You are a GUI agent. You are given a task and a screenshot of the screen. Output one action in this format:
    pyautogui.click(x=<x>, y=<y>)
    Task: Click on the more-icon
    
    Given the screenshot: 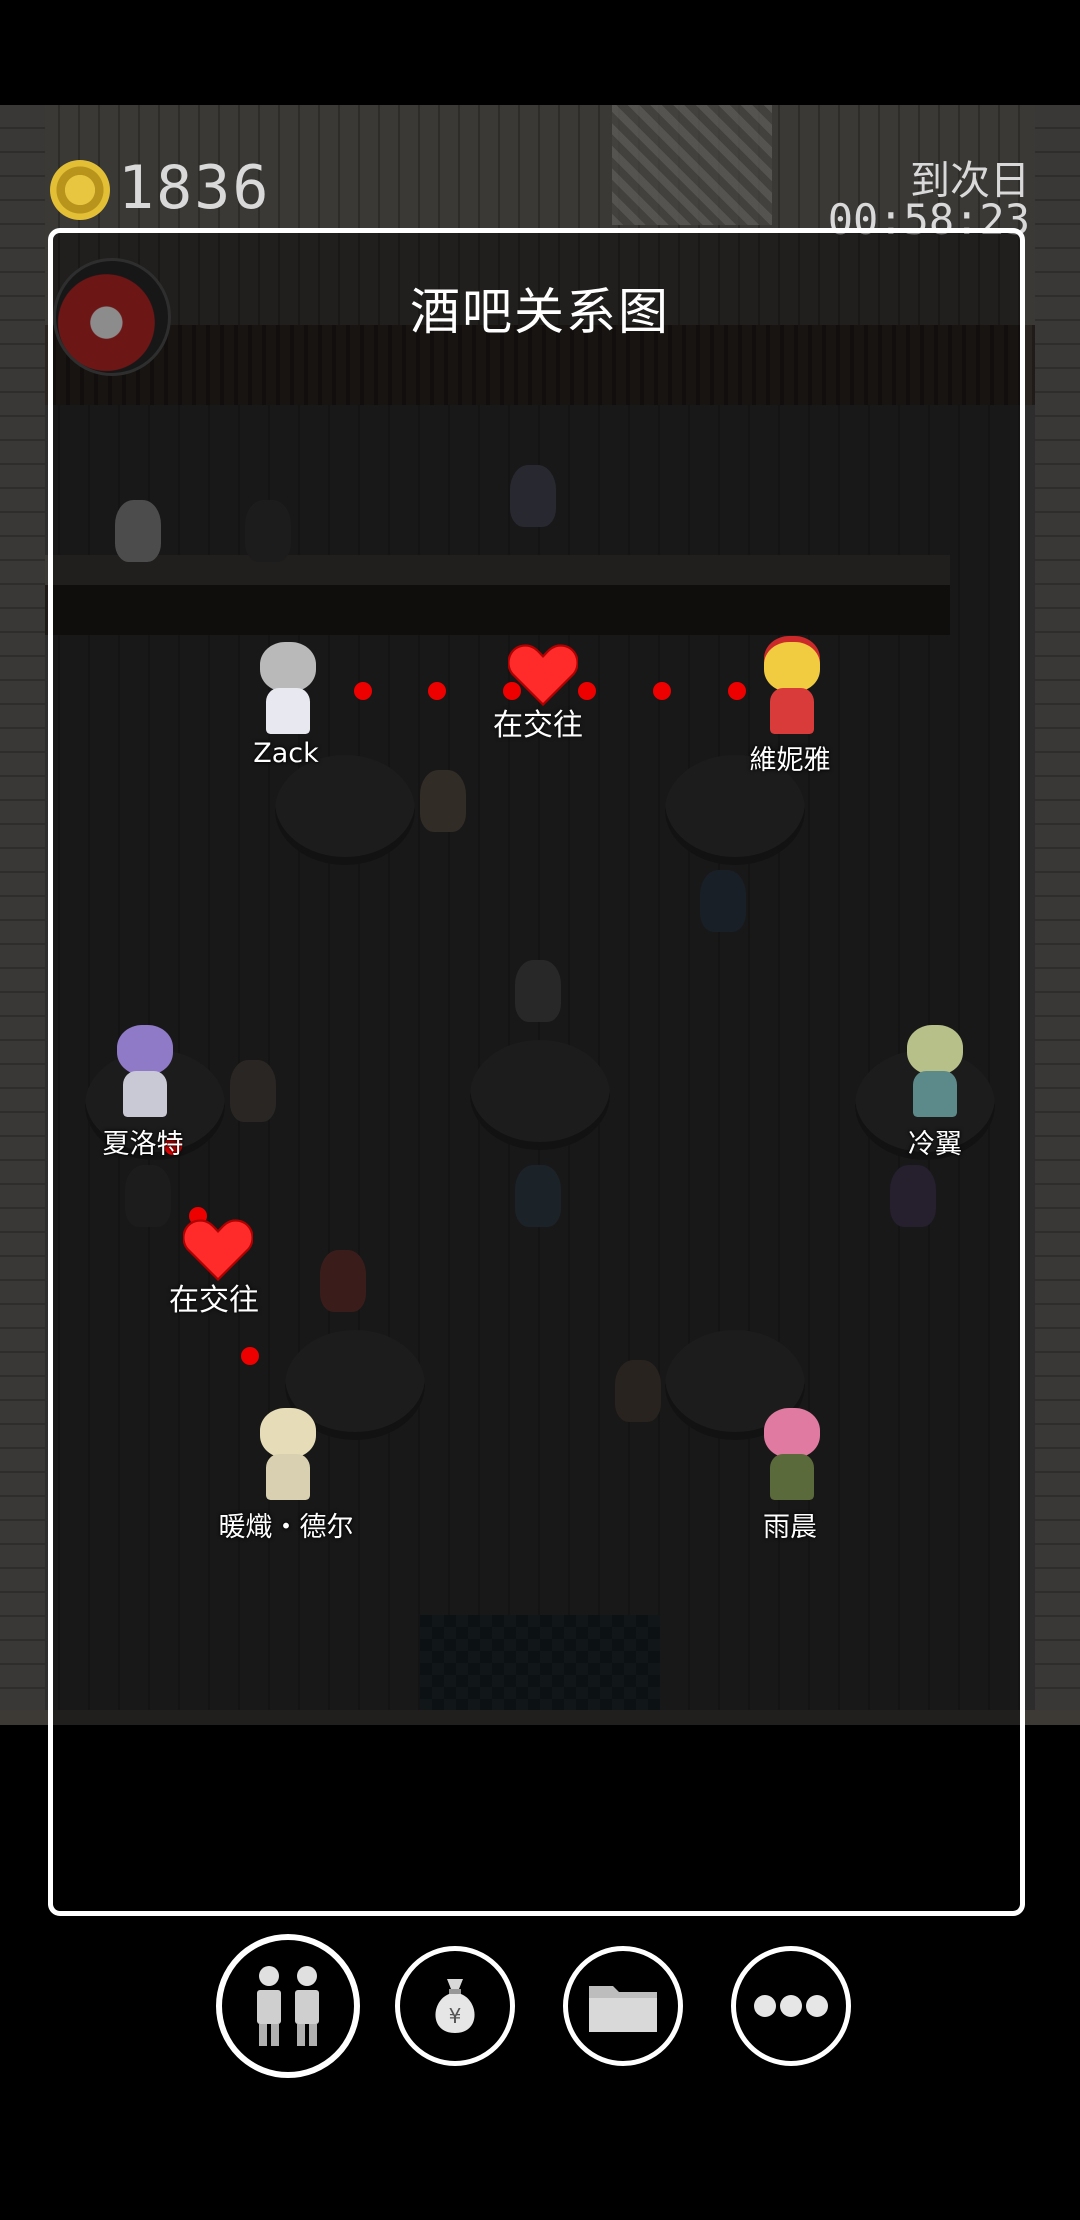 What is the action you would take?
    pyautogui.click(x=791, y=2006)
    